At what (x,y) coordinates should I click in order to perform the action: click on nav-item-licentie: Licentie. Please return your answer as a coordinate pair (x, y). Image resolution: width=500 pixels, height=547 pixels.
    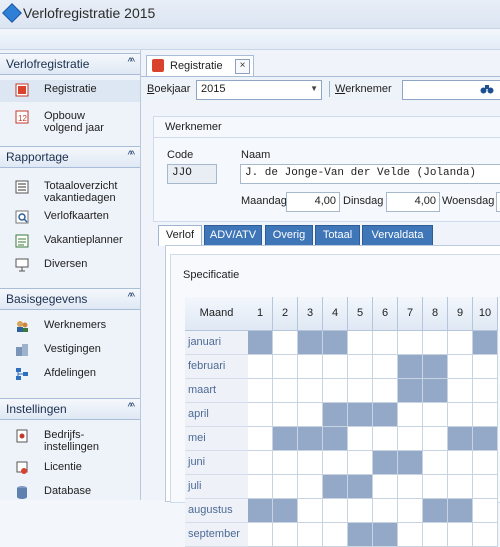
    Looking at the image, I should click on (70, 469).